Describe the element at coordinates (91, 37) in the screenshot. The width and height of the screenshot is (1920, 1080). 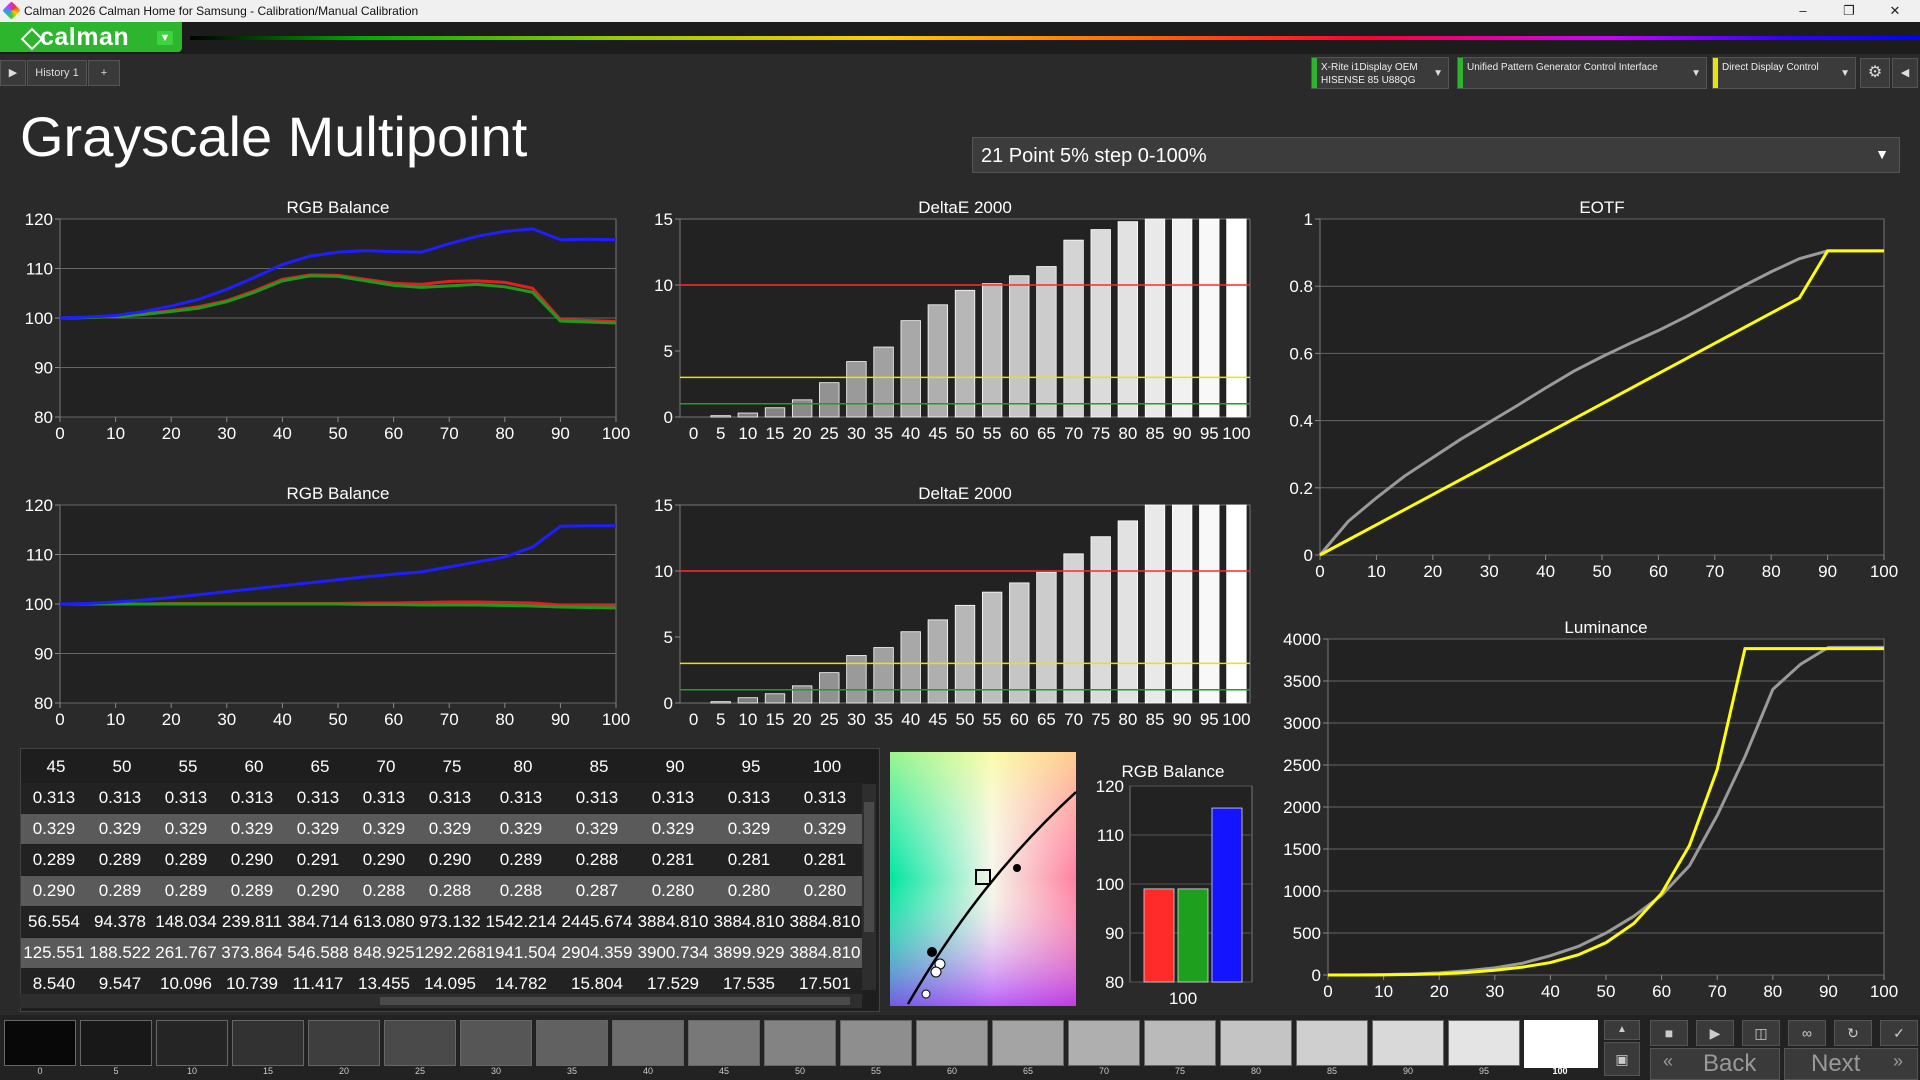
I see `calman-logo-menu: calman ▼` at that location.